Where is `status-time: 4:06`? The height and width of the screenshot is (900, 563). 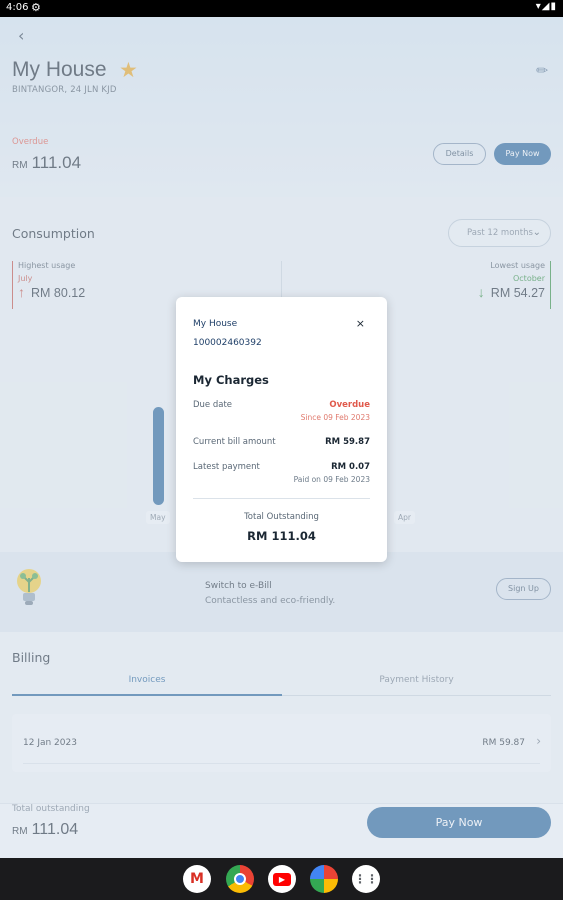
status-time: 4:06 is located at coordinates (17, 7).